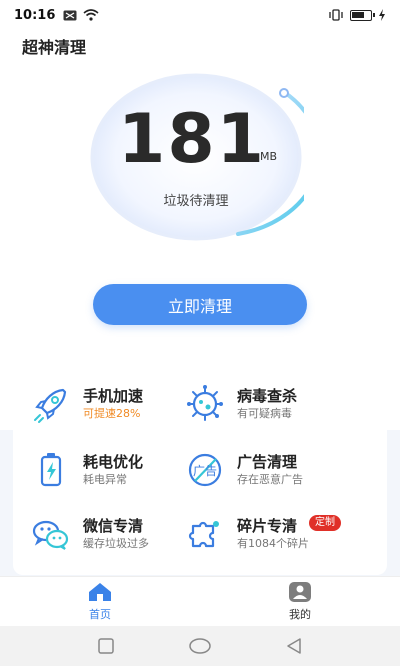  What do you see at coordinates (300, 614) in the screenshot?
I see `tab-profile-label: 我的` at bounding box center [300, 614].